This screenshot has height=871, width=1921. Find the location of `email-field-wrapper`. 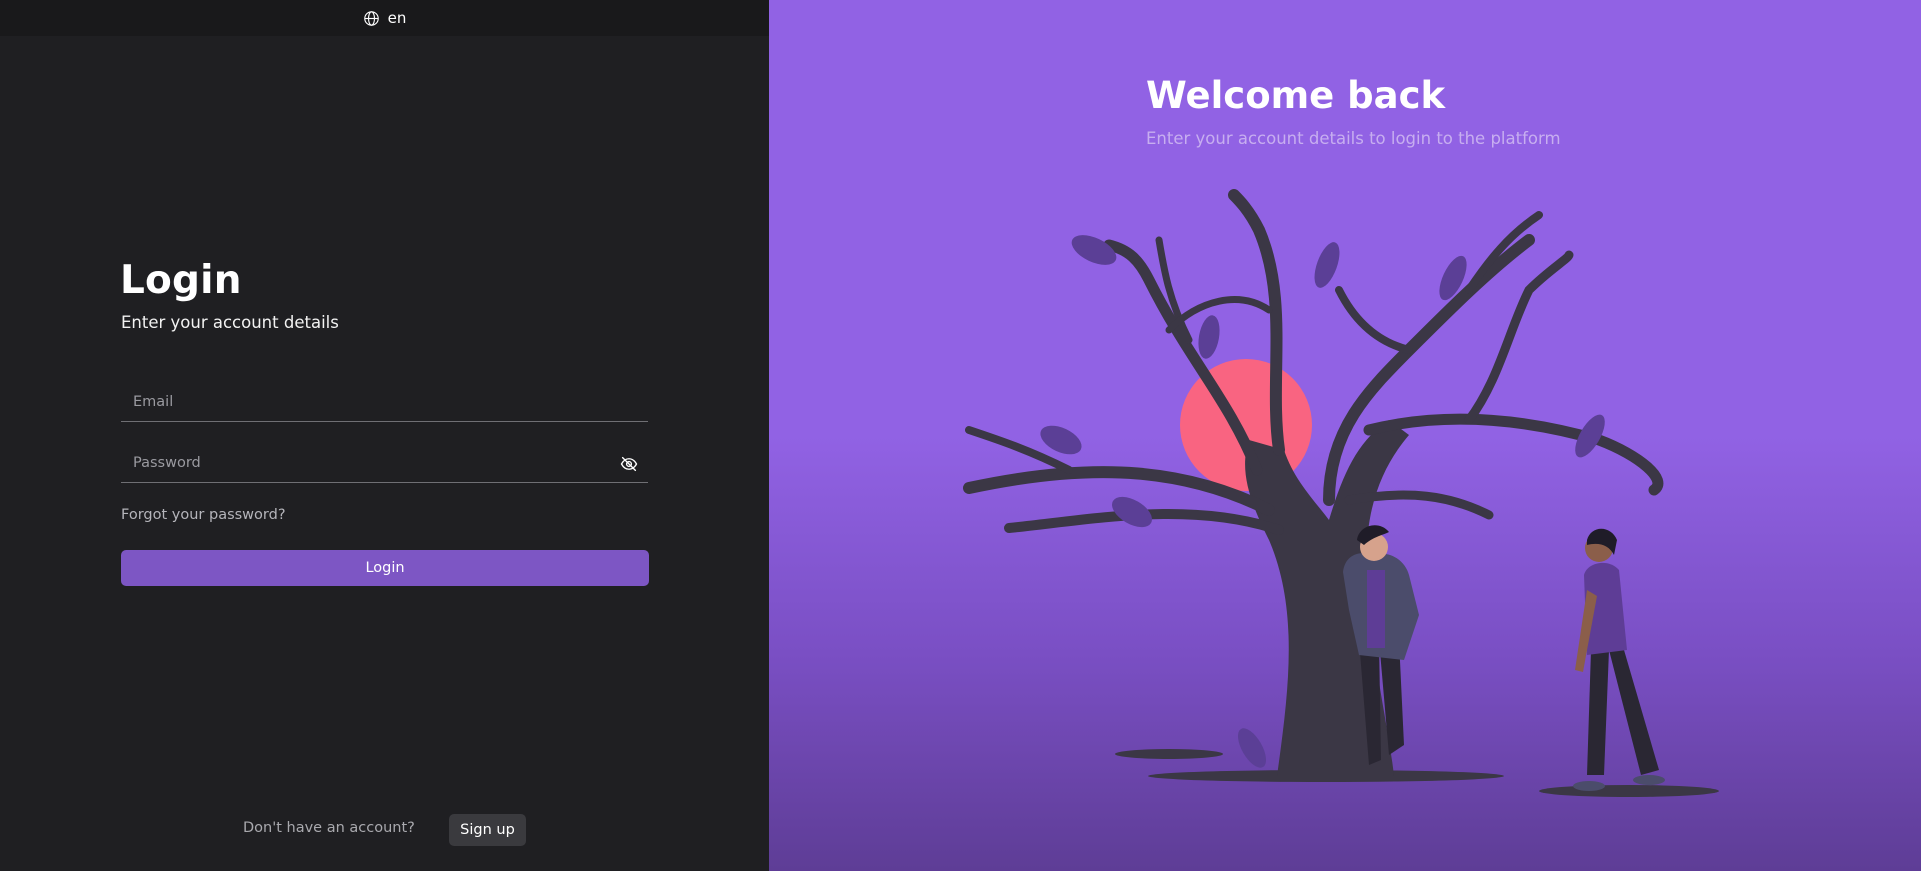

email-field-wrapper is located at coordinates (384, 402).